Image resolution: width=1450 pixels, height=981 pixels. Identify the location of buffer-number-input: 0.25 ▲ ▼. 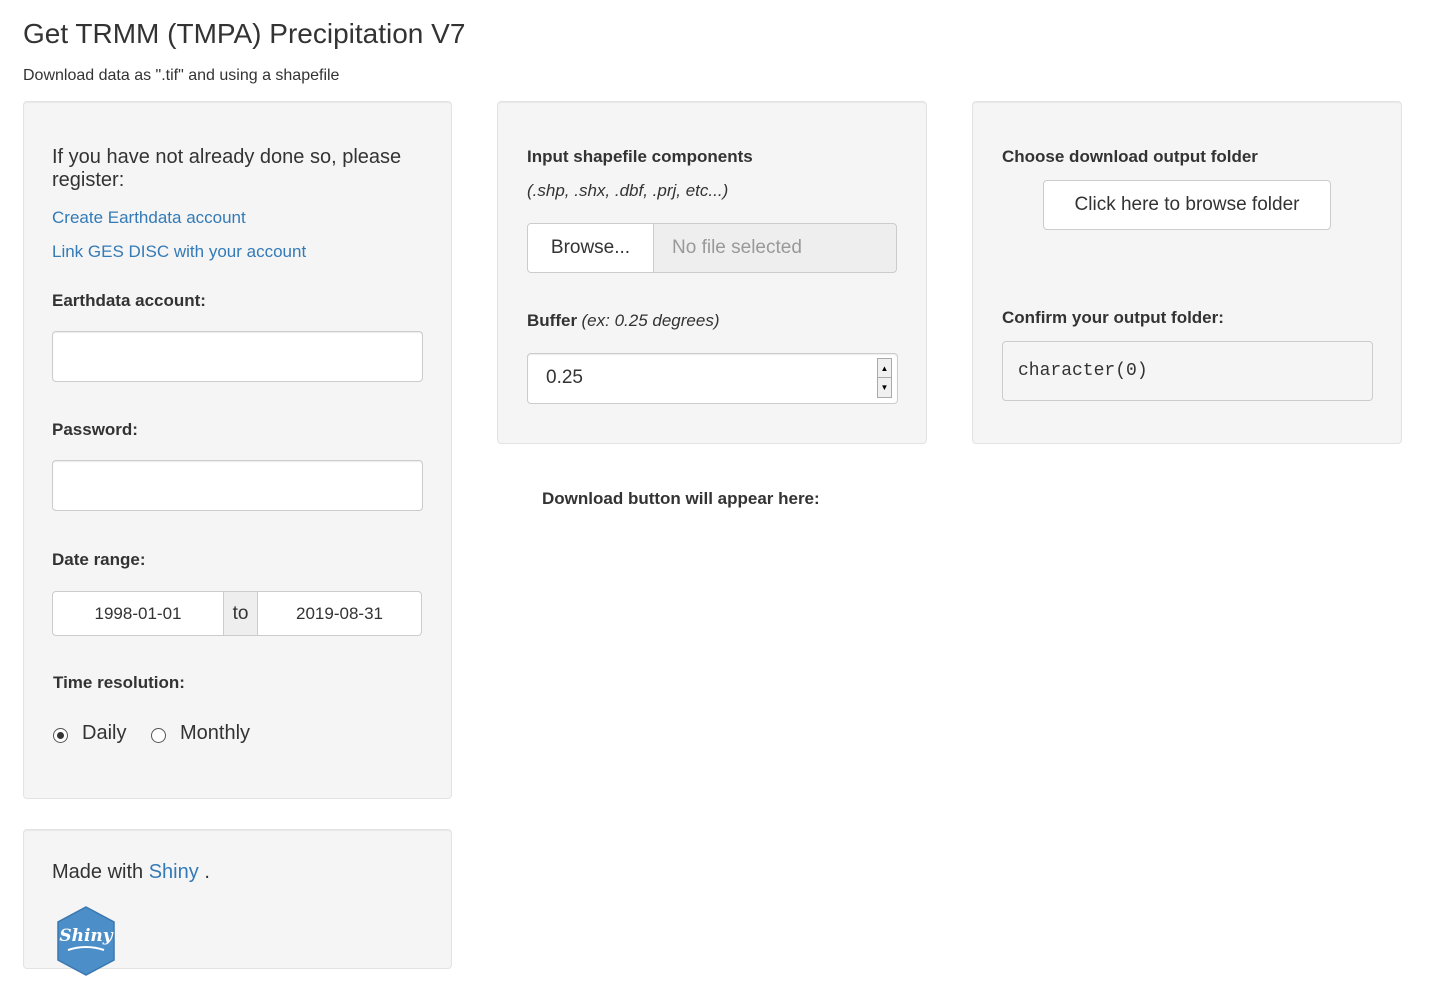
(712, 378).